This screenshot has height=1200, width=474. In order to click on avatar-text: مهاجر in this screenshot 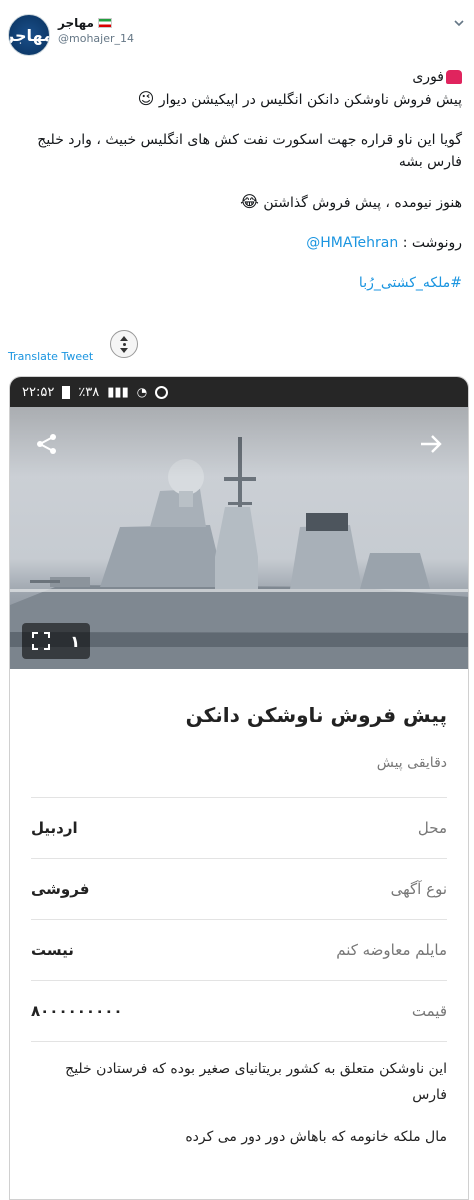, I will do `click(29, 35)`.